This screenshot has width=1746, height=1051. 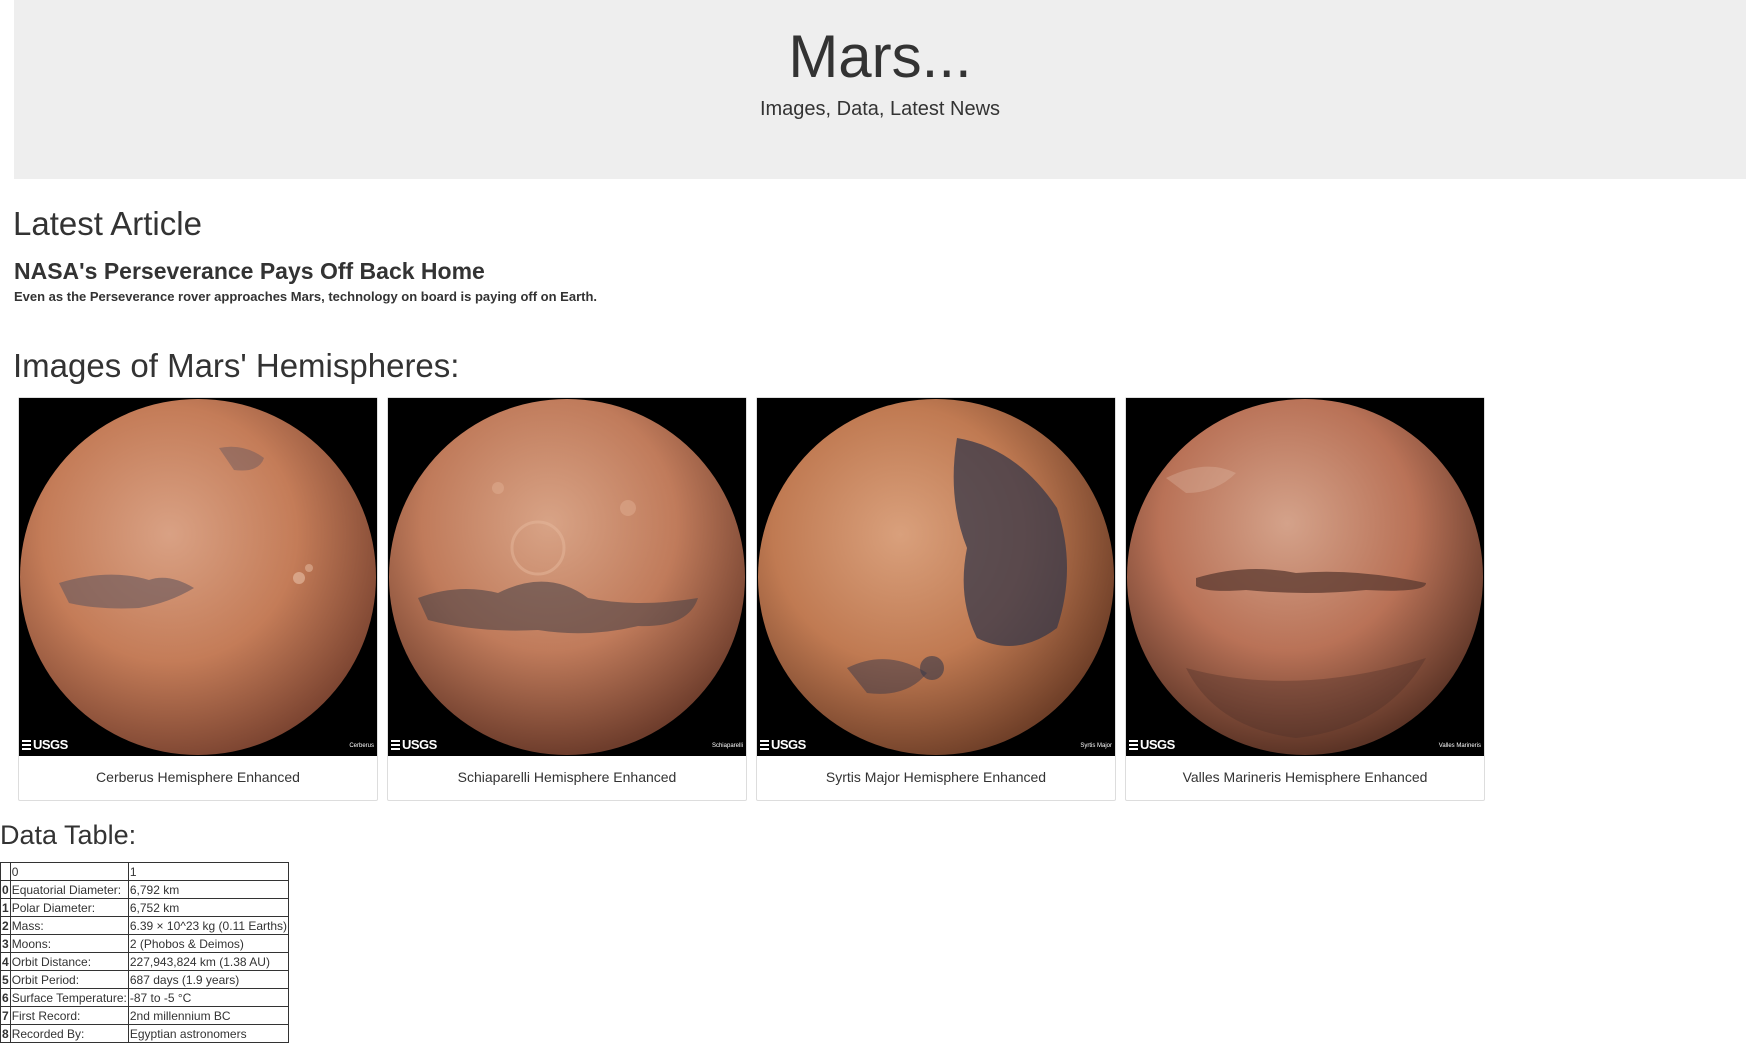 What do you see at coordinates (5, 961) in the screenshot?
I see `table-cell: 4` at bounding box center [5, 961].